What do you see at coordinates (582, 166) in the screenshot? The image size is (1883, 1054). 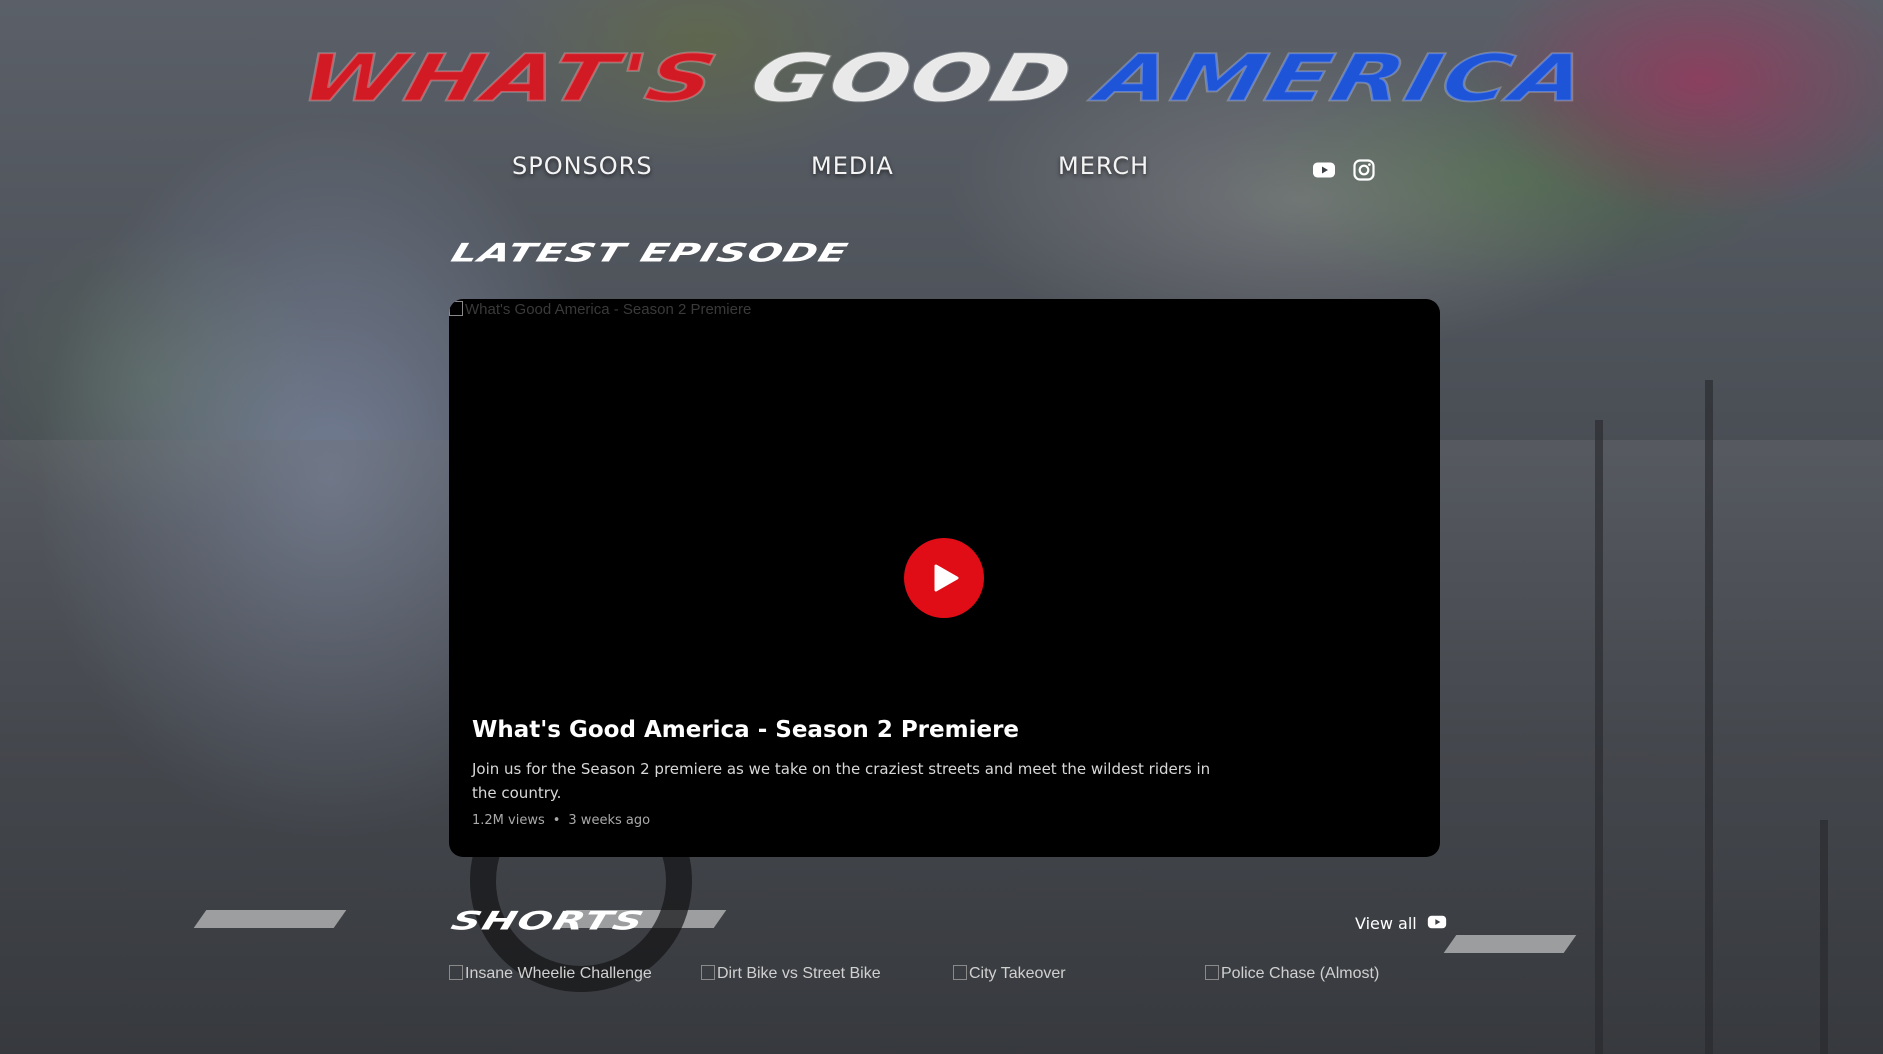 I see `nav-link-sponsors: SPONSORS` at bounding box center [582, 166].